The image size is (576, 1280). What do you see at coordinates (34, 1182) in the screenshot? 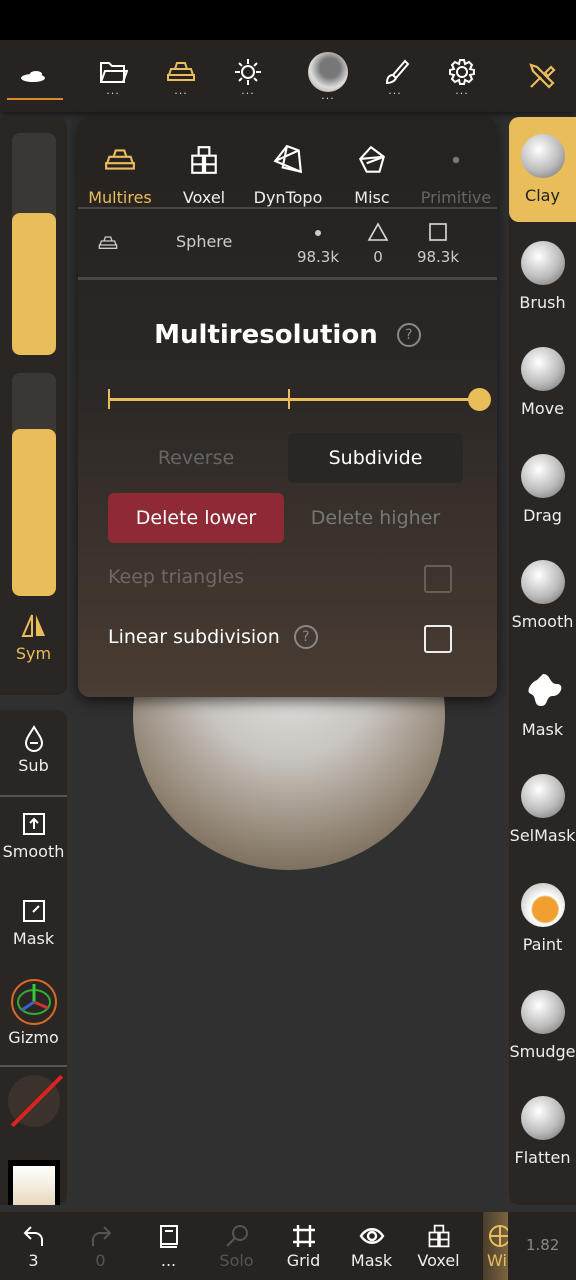
I see `material-swatch` at bounding box center [34, 1182].